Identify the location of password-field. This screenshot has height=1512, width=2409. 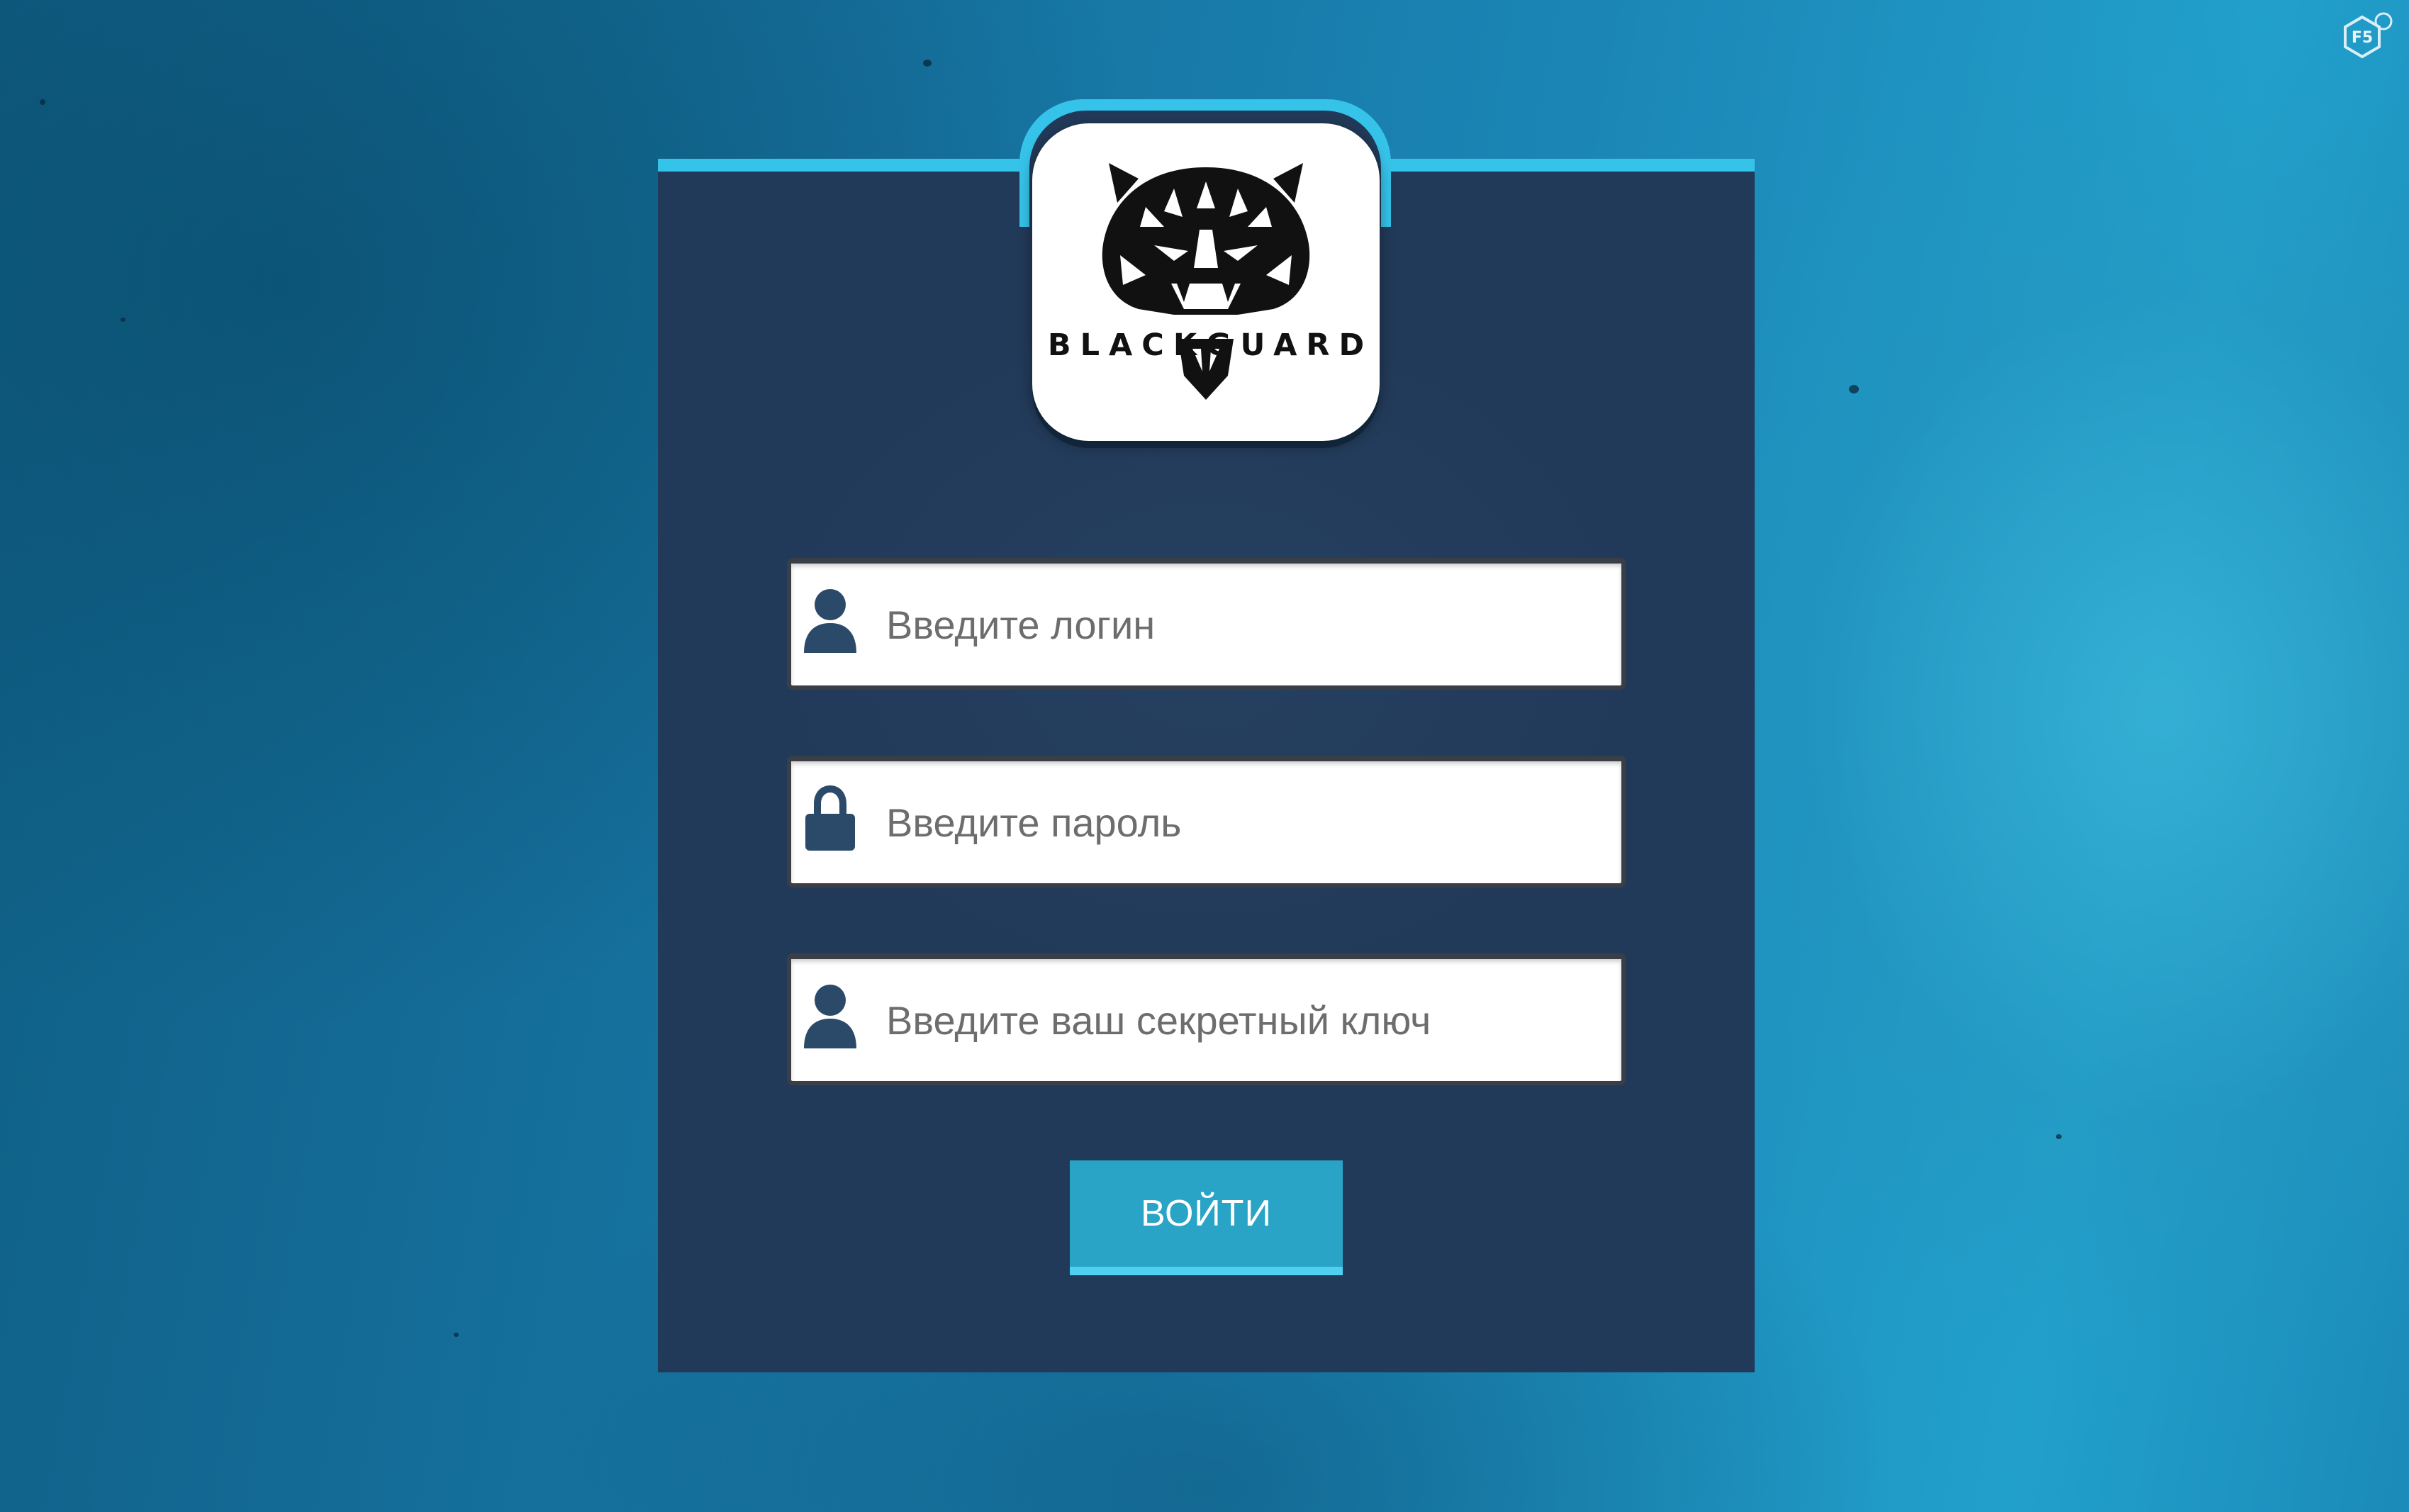
(1207, 821).